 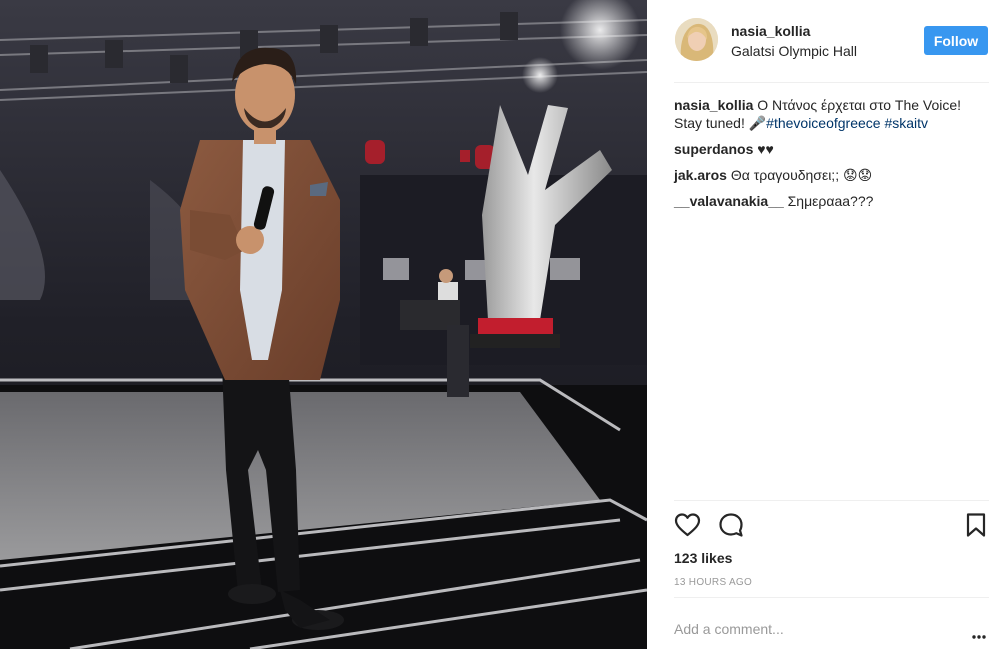 I want to click on post-location: Galatsi Olympic Hall, so click(x=794, y=51).